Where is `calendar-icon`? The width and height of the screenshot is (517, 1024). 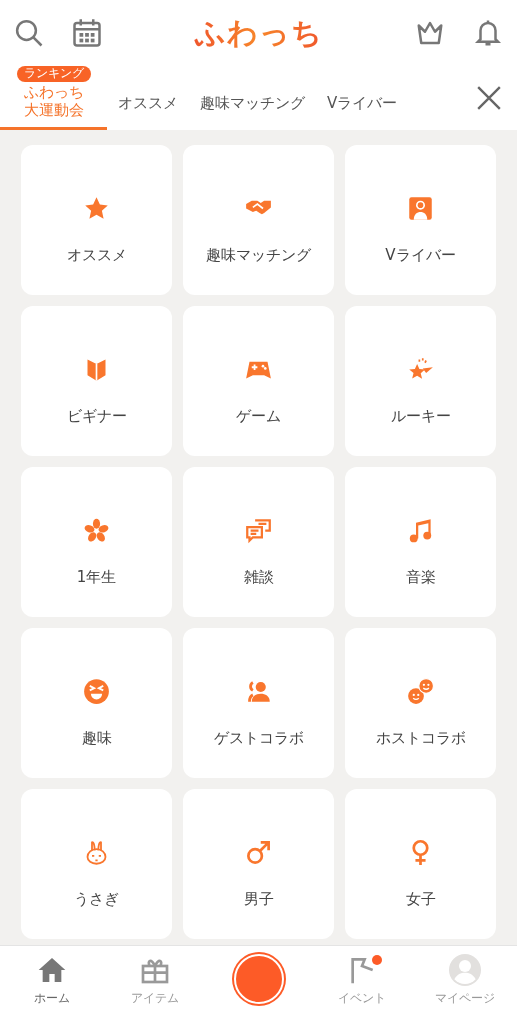 calendar-icon is located at coordinates (87, 33).